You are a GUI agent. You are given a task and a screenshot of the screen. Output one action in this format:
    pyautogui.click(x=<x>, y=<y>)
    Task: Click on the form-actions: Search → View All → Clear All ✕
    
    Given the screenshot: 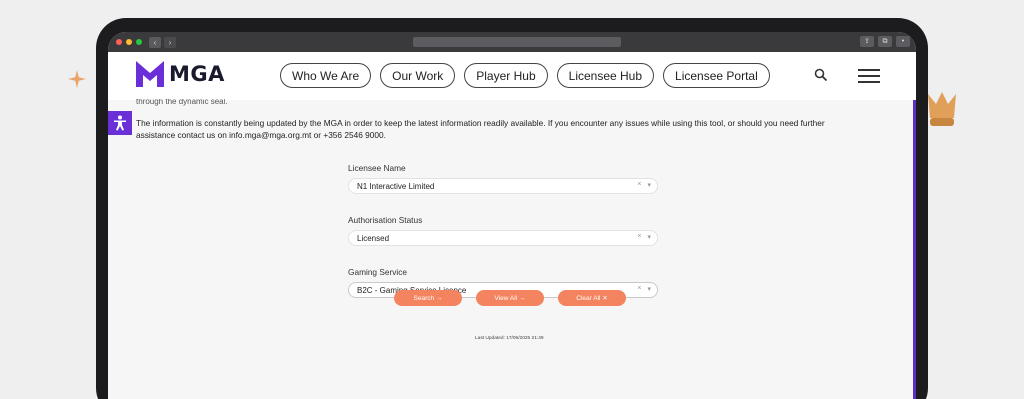 What is the action you would take?
    pyautogui.click(x=510, y=298)
    